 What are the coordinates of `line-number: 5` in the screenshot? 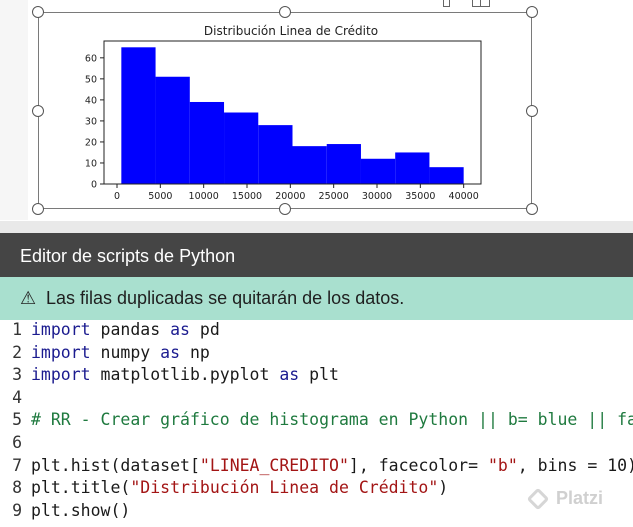 It's located at (17, 420).